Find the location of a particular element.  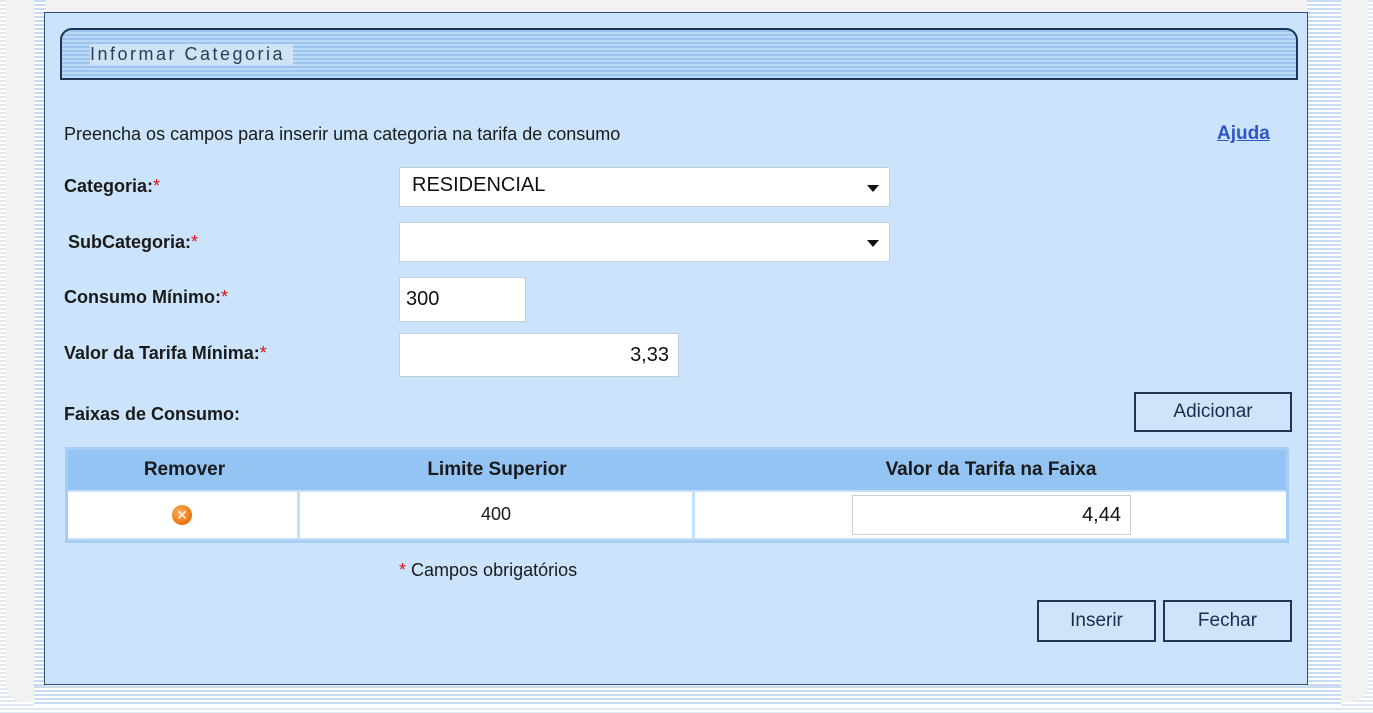

valor-tarifa-minima-value: 3,33 is located at coordinates (649, 355).